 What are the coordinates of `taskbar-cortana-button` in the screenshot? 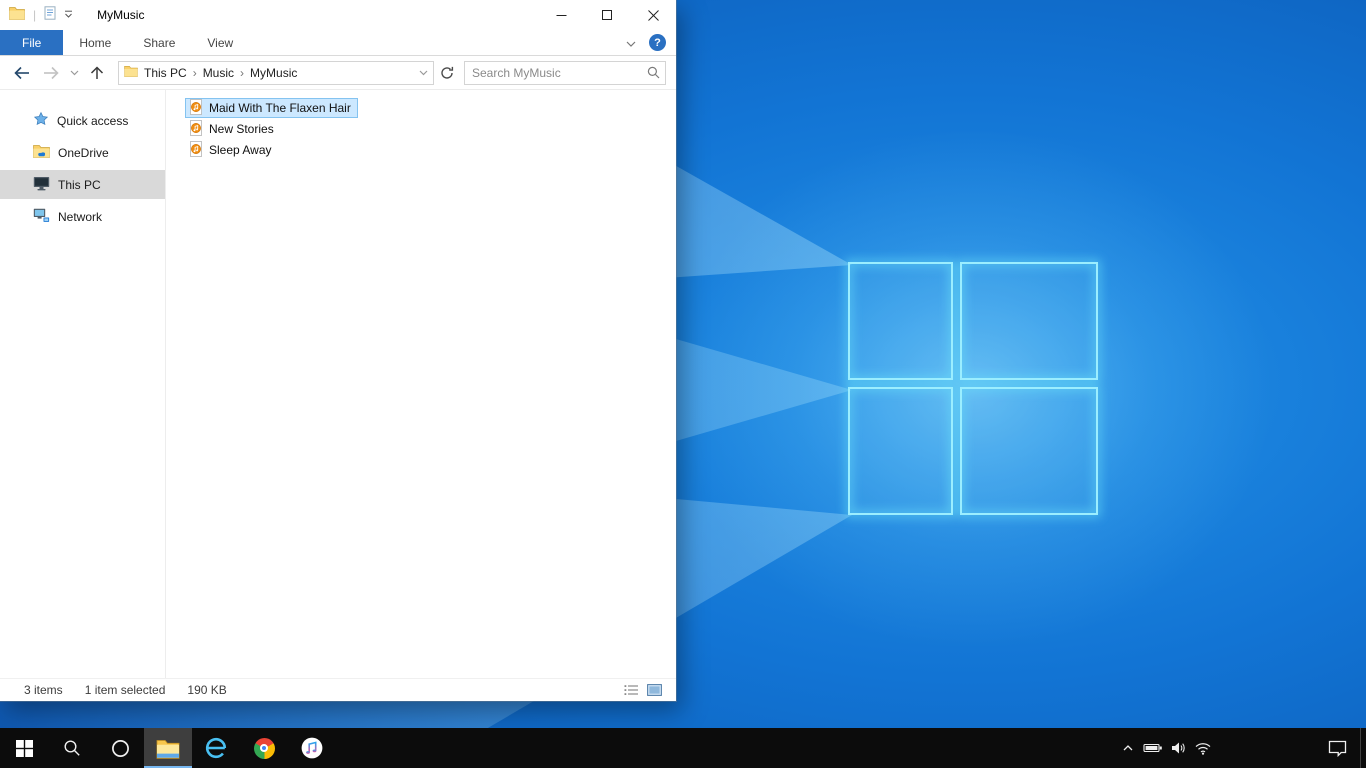 It's located at (120, 748).